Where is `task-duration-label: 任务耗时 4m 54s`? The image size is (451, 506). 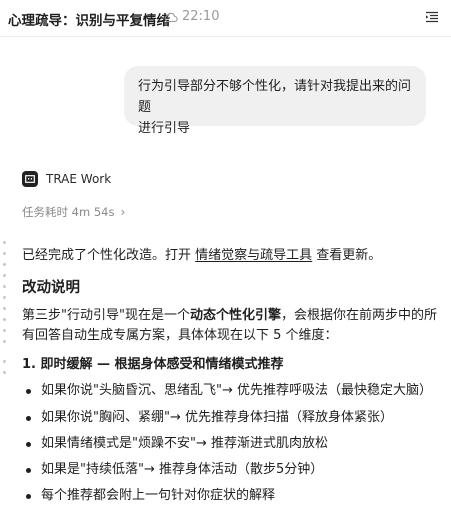
task-duration-label: 任务耗时 4m 54s is located at coordinates (68, 212).